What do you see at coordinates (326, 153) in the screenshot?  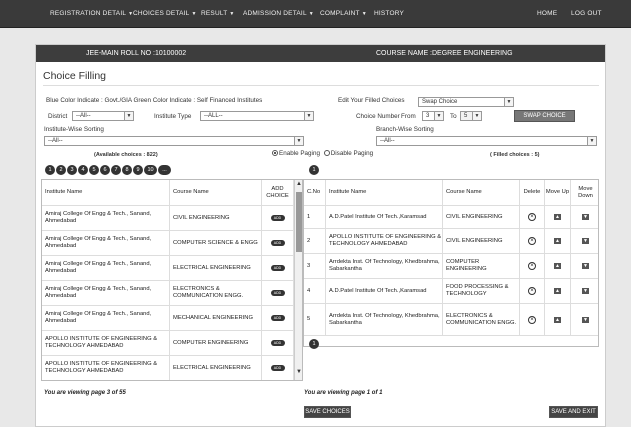 I see `disable-paging-radio` at bounding box center [326, 153].